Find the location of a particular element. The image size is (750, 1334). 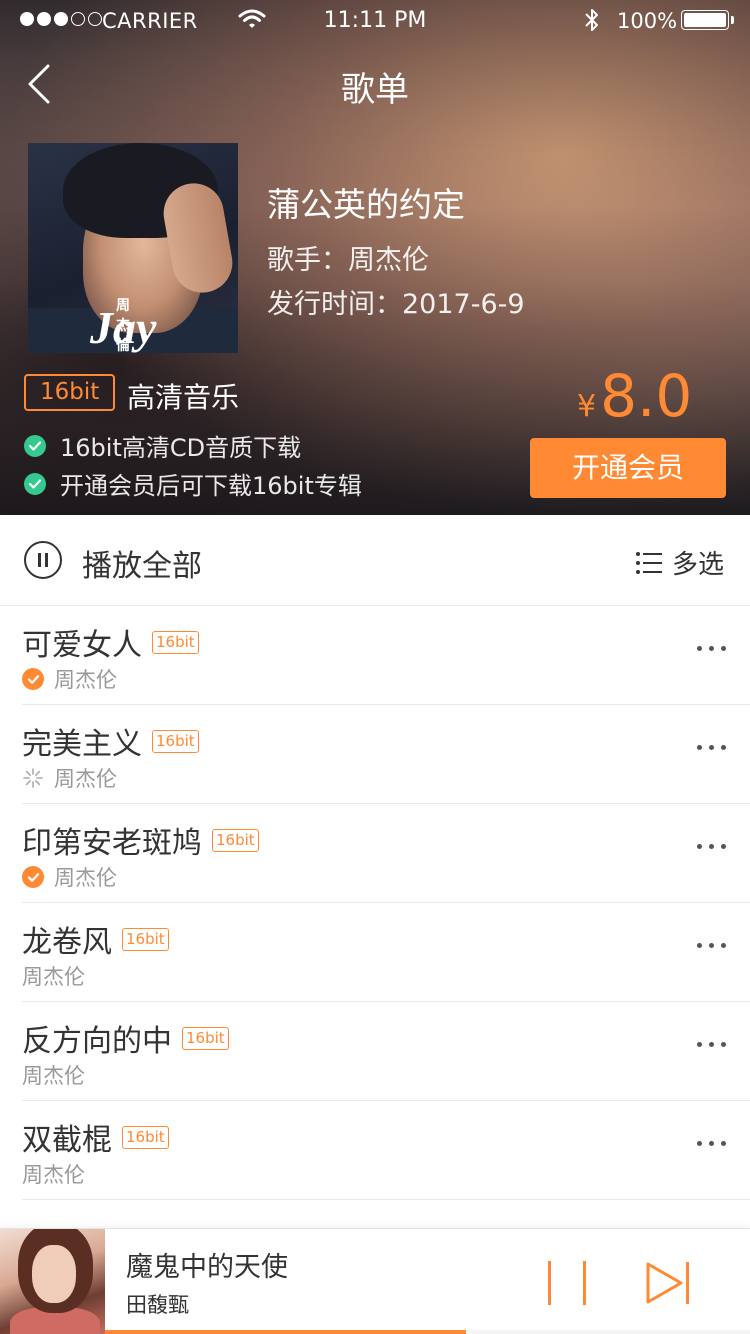

chevron-left-icon is located at coordinates (39, 84).